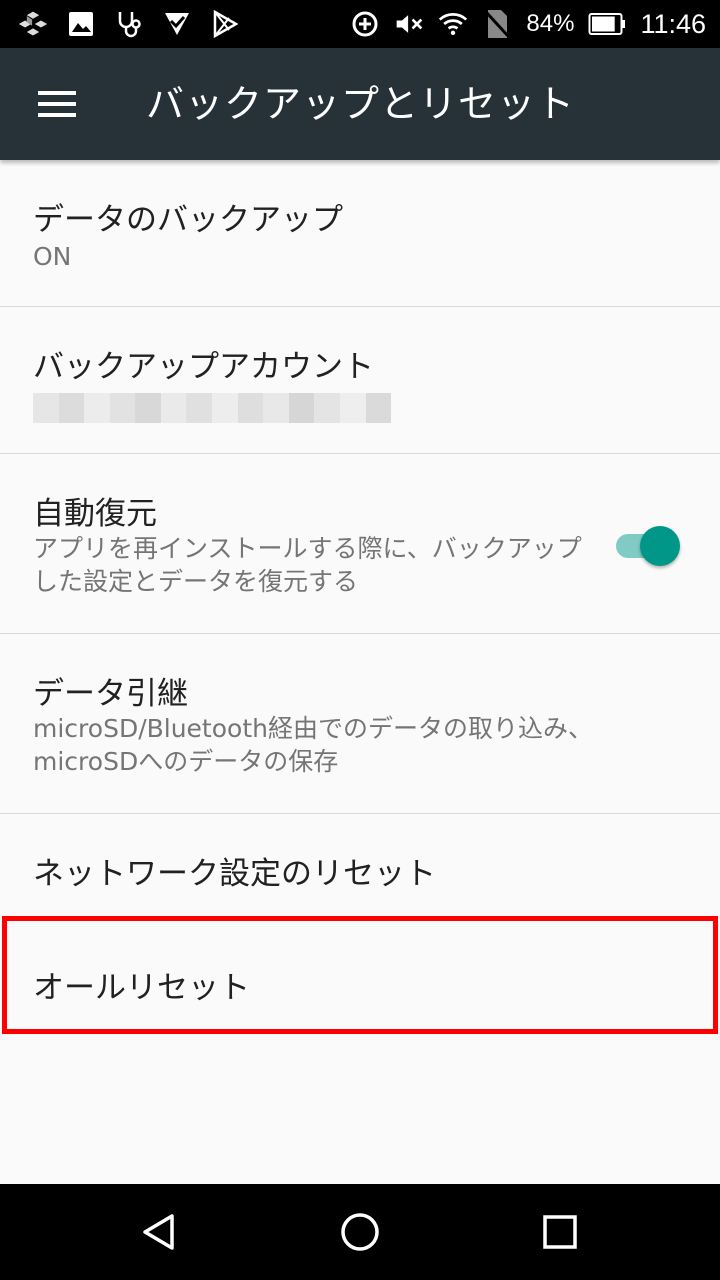 The image size is (720, 1280). What do you see at coordinates (307, 565) in the screenshot?
I see `setting-description: アプリを再インストールする際に、バックアップした設定とデータを復元する` at bounding box center [307, 565].